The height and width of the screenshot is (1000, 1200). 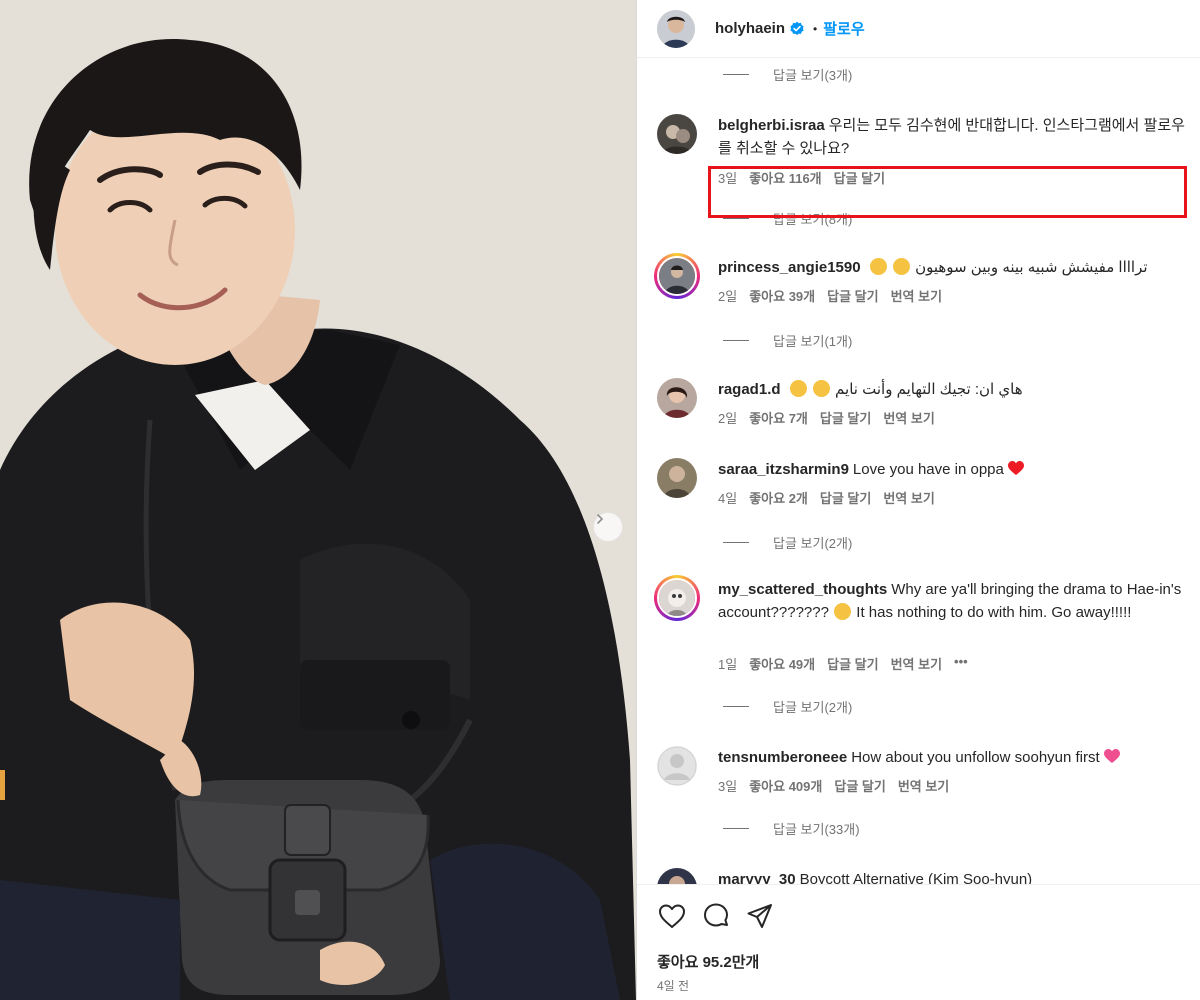 I want to click on comment-username: ragad1.d, so click(x=749, y=389).